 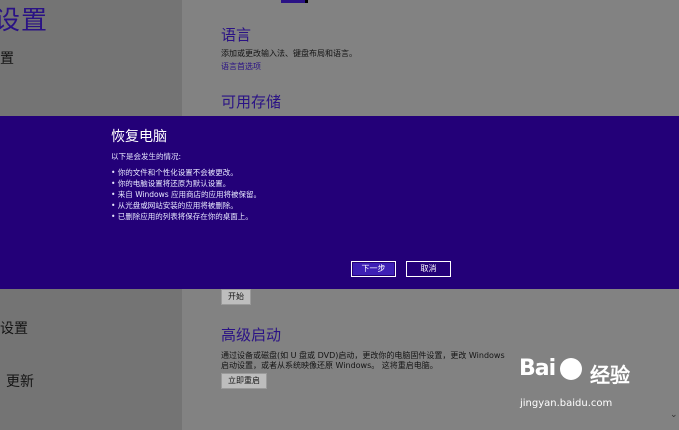 I want to click on watermark-url: jingyan.baidu.com, so click(x=566, y=403).